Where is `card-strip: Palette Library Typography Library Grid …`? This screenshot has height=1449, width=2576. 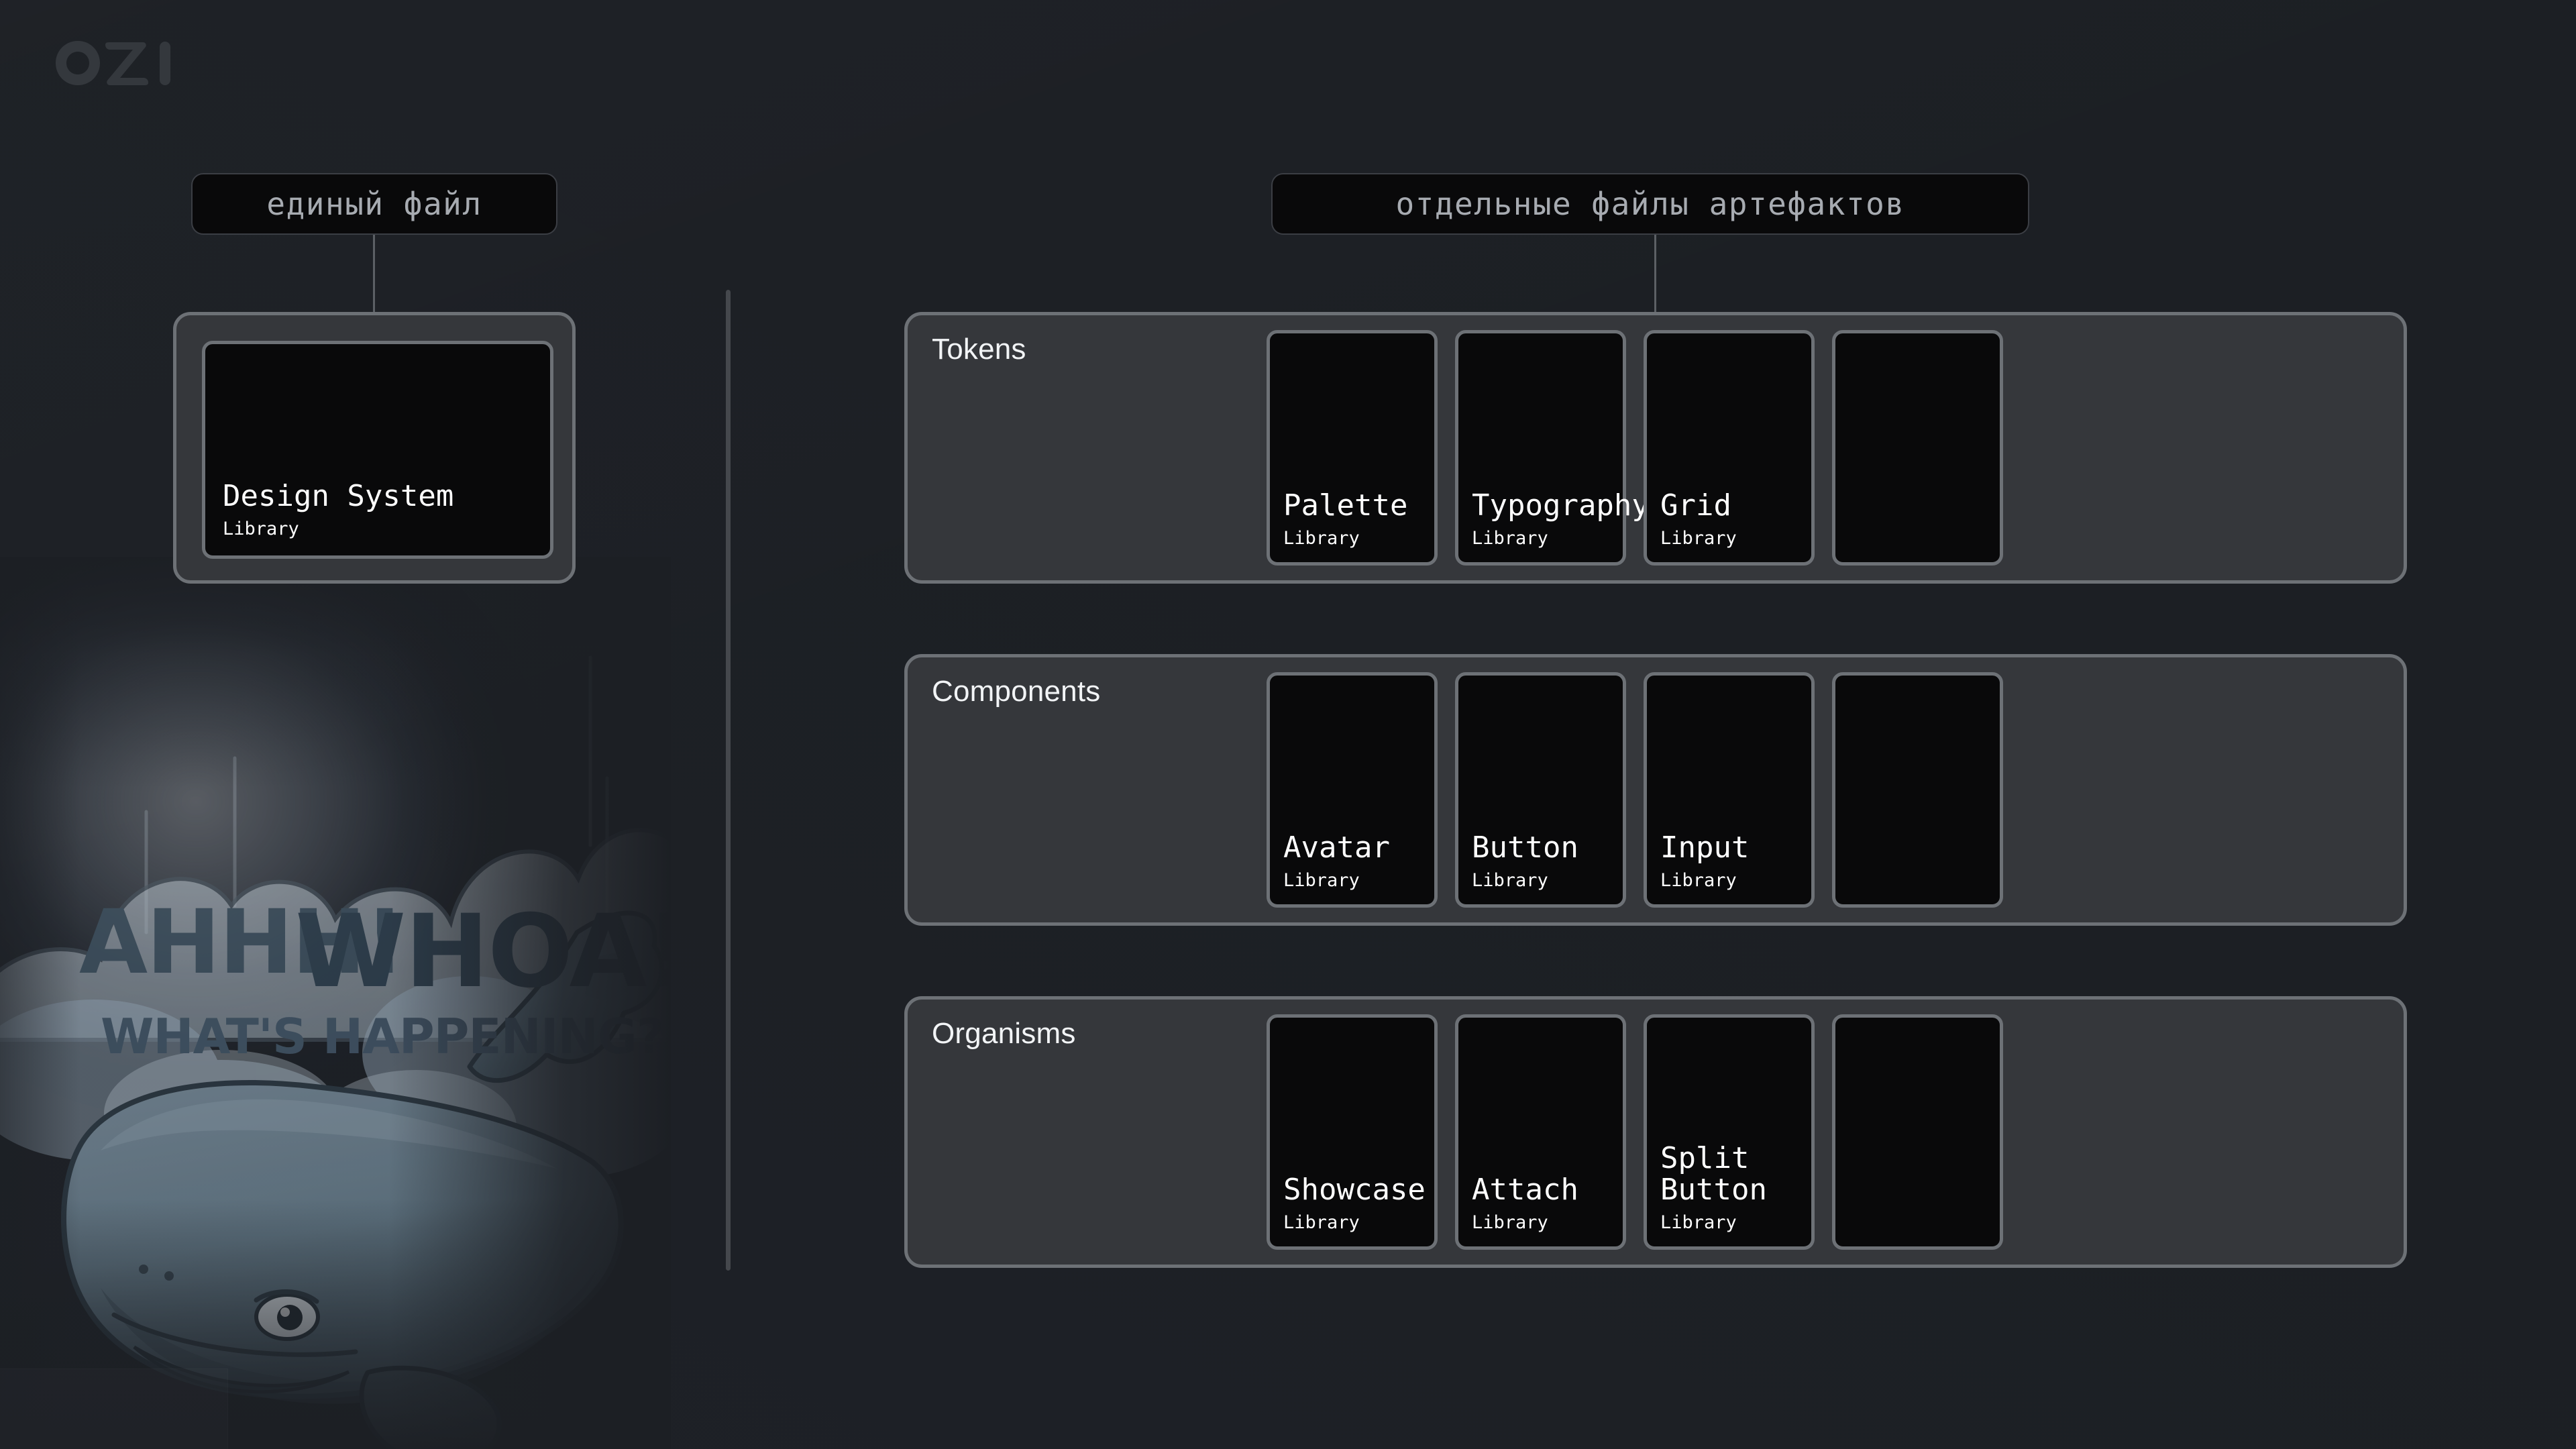
card-strip: Palette Library Typography Library Grid … is located at coordinates (1835, 448).